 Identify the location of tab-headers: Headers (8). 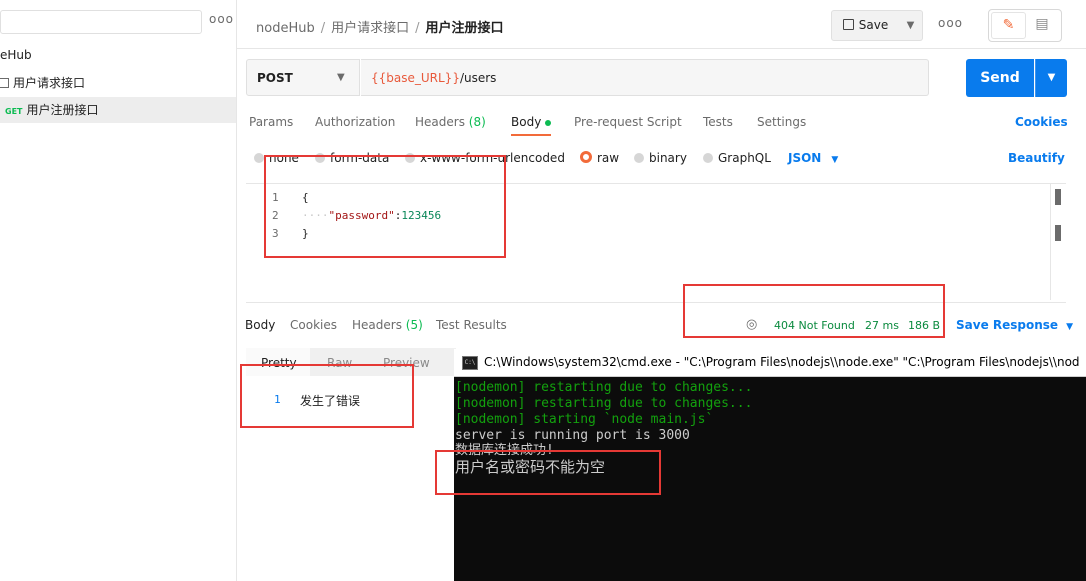
(450, 122).